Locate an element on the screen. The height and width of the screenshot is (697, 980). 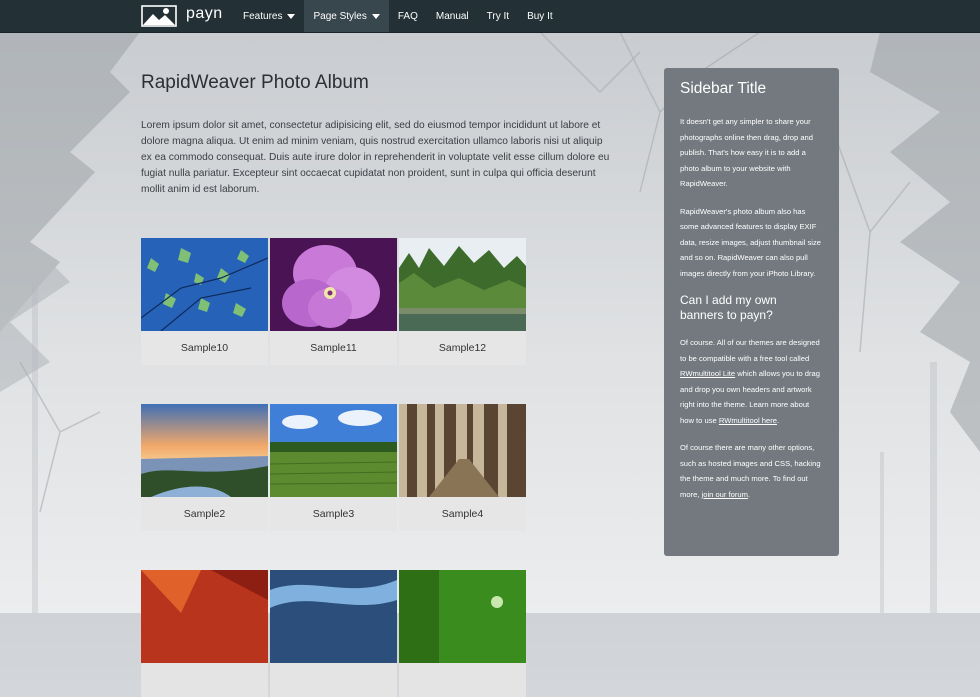
thumbnail-sample10: Sample10 is located at coordinates (204, 301).